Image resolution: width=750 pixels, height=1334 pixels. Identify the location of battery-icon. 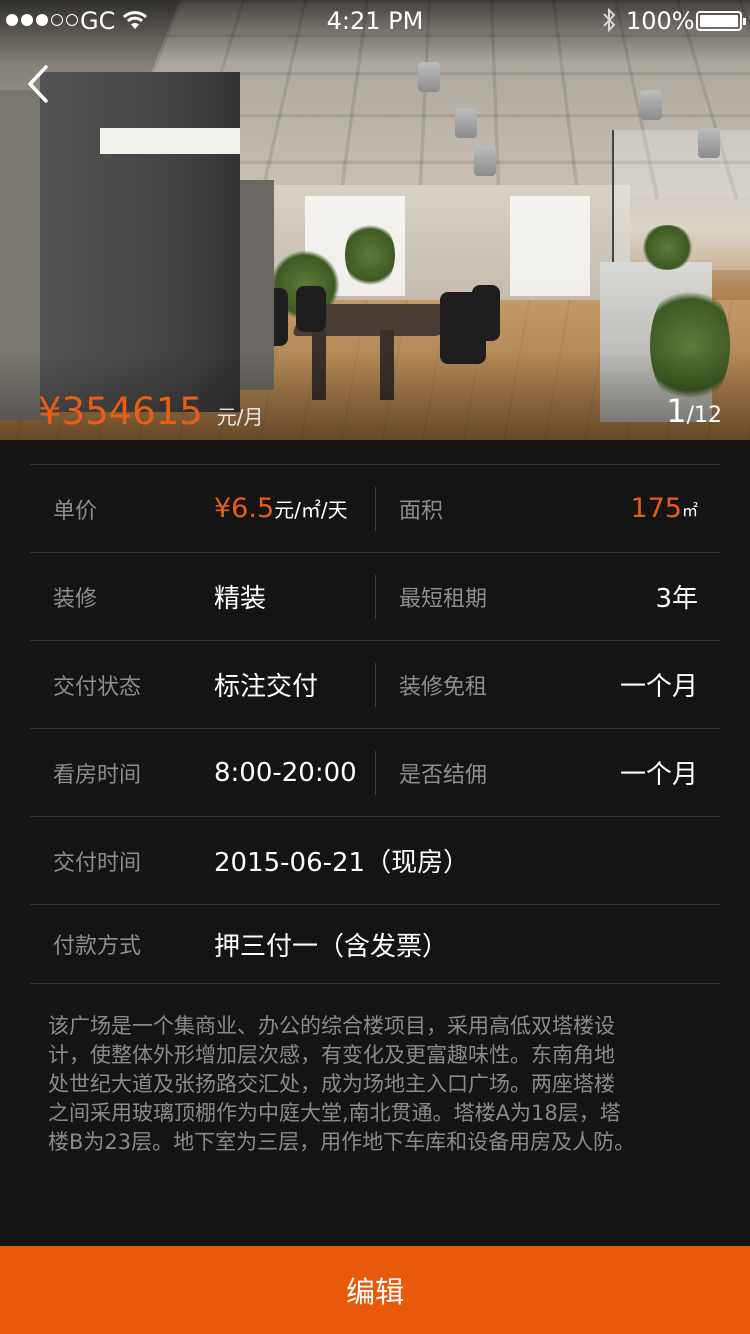
(721, 21).